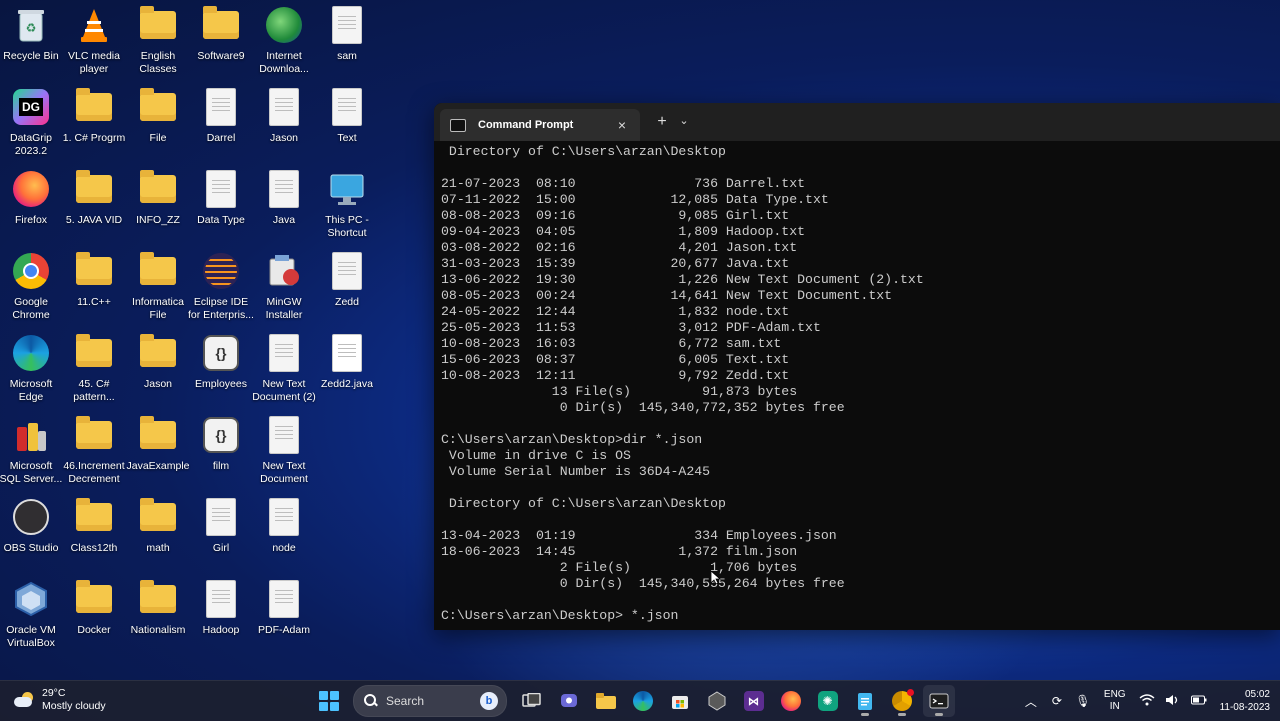  I want to click on firefox-button, so click(791, 701).